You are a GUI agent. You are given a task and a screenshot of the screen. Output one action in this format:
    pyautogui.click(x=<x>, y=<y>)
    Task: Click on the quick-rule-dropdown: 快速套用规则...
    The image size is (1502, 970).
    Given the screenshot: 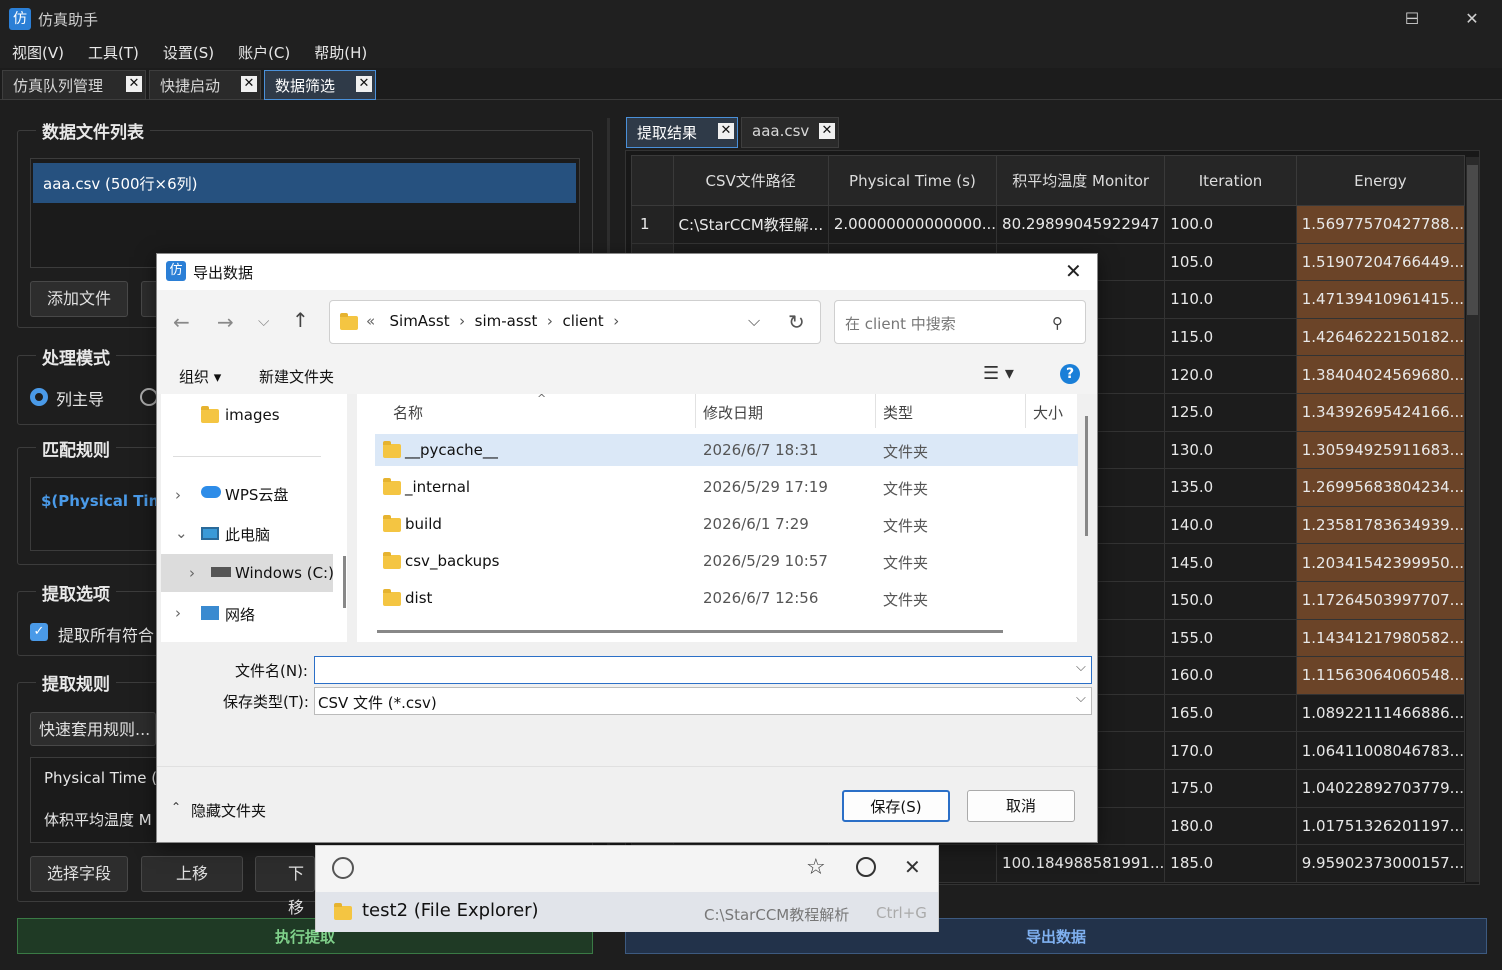 What is the action you would take?
    pyautogui.click(x=93, y=729)
    